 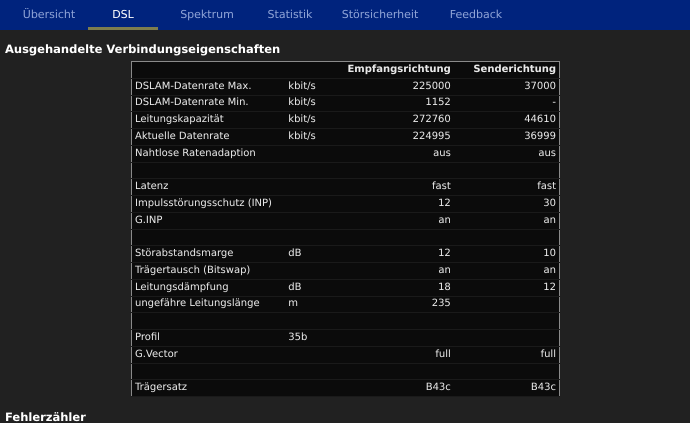 What do you see at coordinates (147, 337) in the screenshot?
I see `row-label: Profil` at bounding box center [147, 337].